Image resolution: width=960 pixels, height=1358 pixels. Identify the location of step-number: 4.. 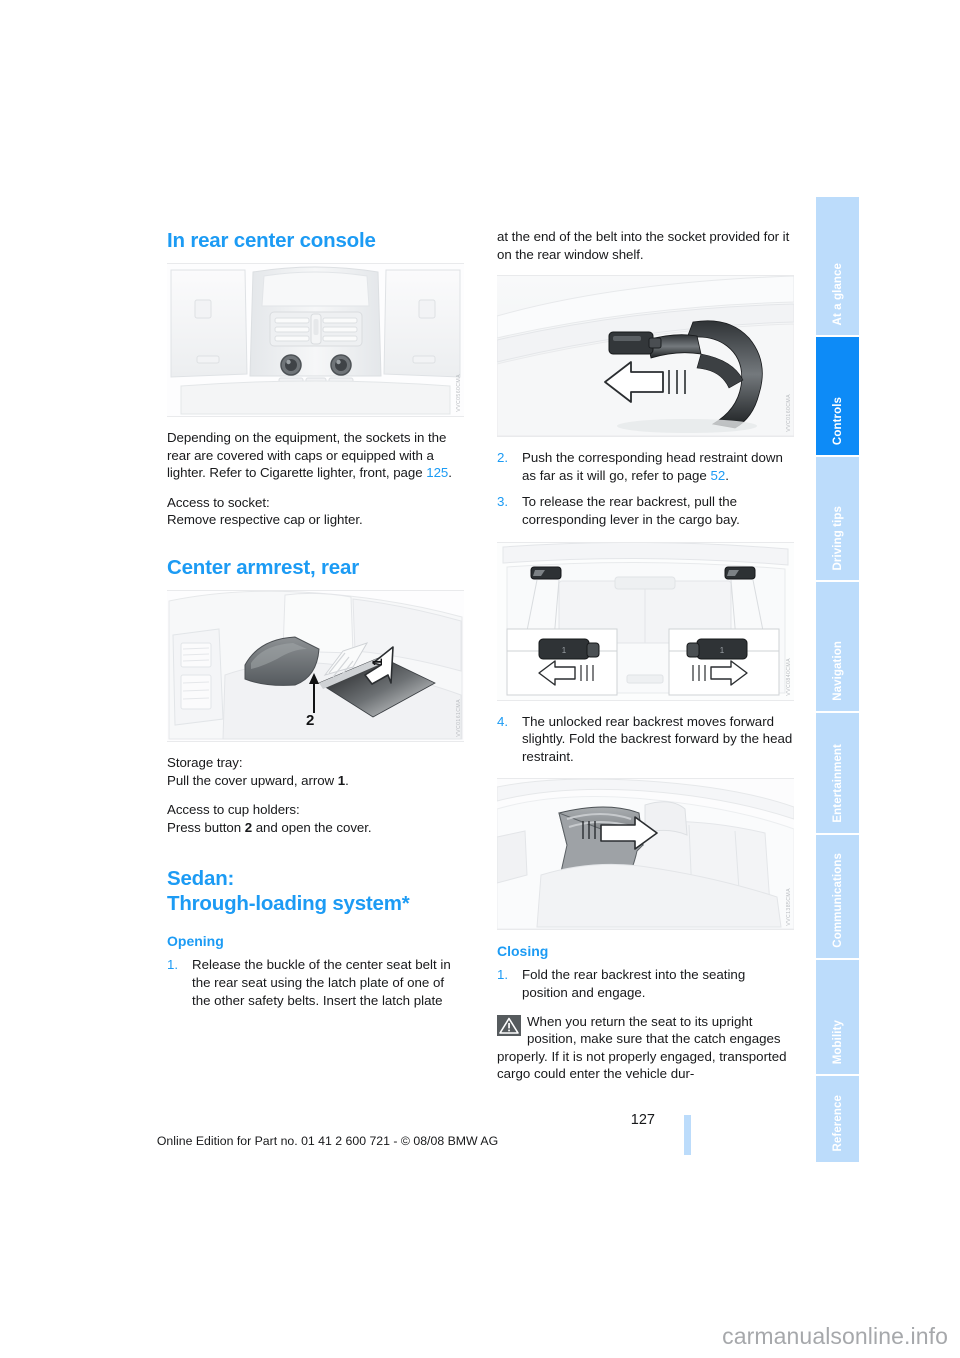
(503, 721).